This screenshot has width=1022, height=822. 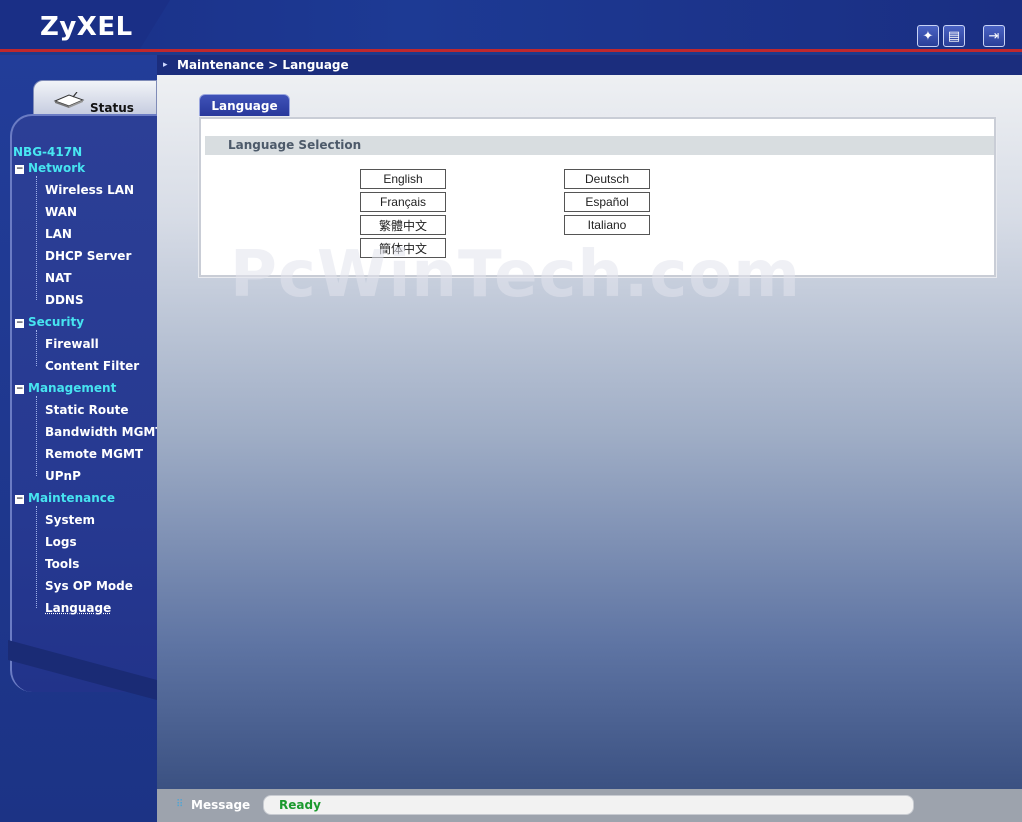 What do you see at coordinates (104, 432) in the screenshot?
I see `nav-item-bandwidth-mgmt: Bandwidth MGMT` at bounding box center [104, 432].